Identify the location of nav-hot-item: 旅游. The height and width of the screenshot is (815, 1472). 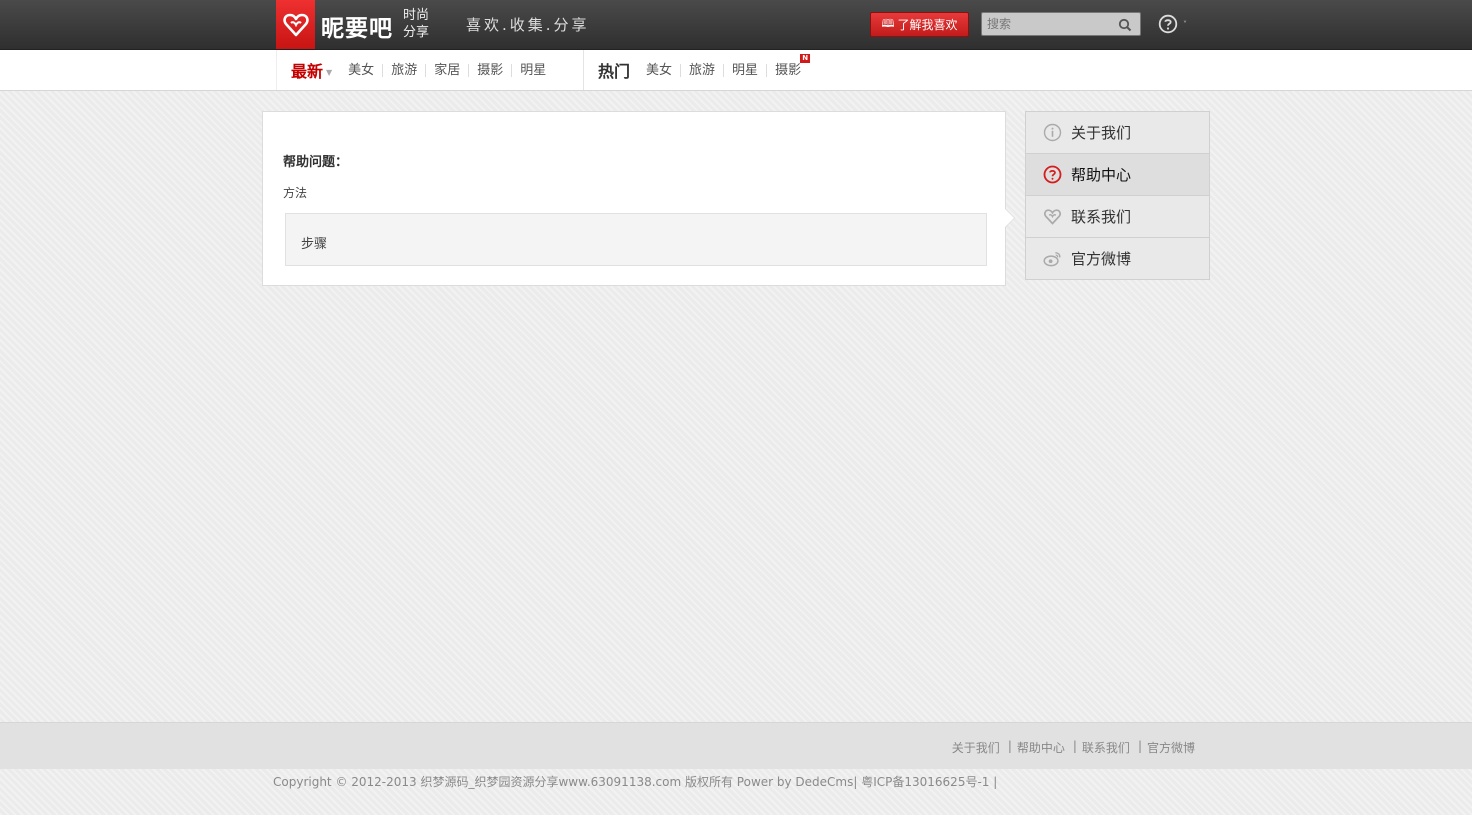
(701, 70).